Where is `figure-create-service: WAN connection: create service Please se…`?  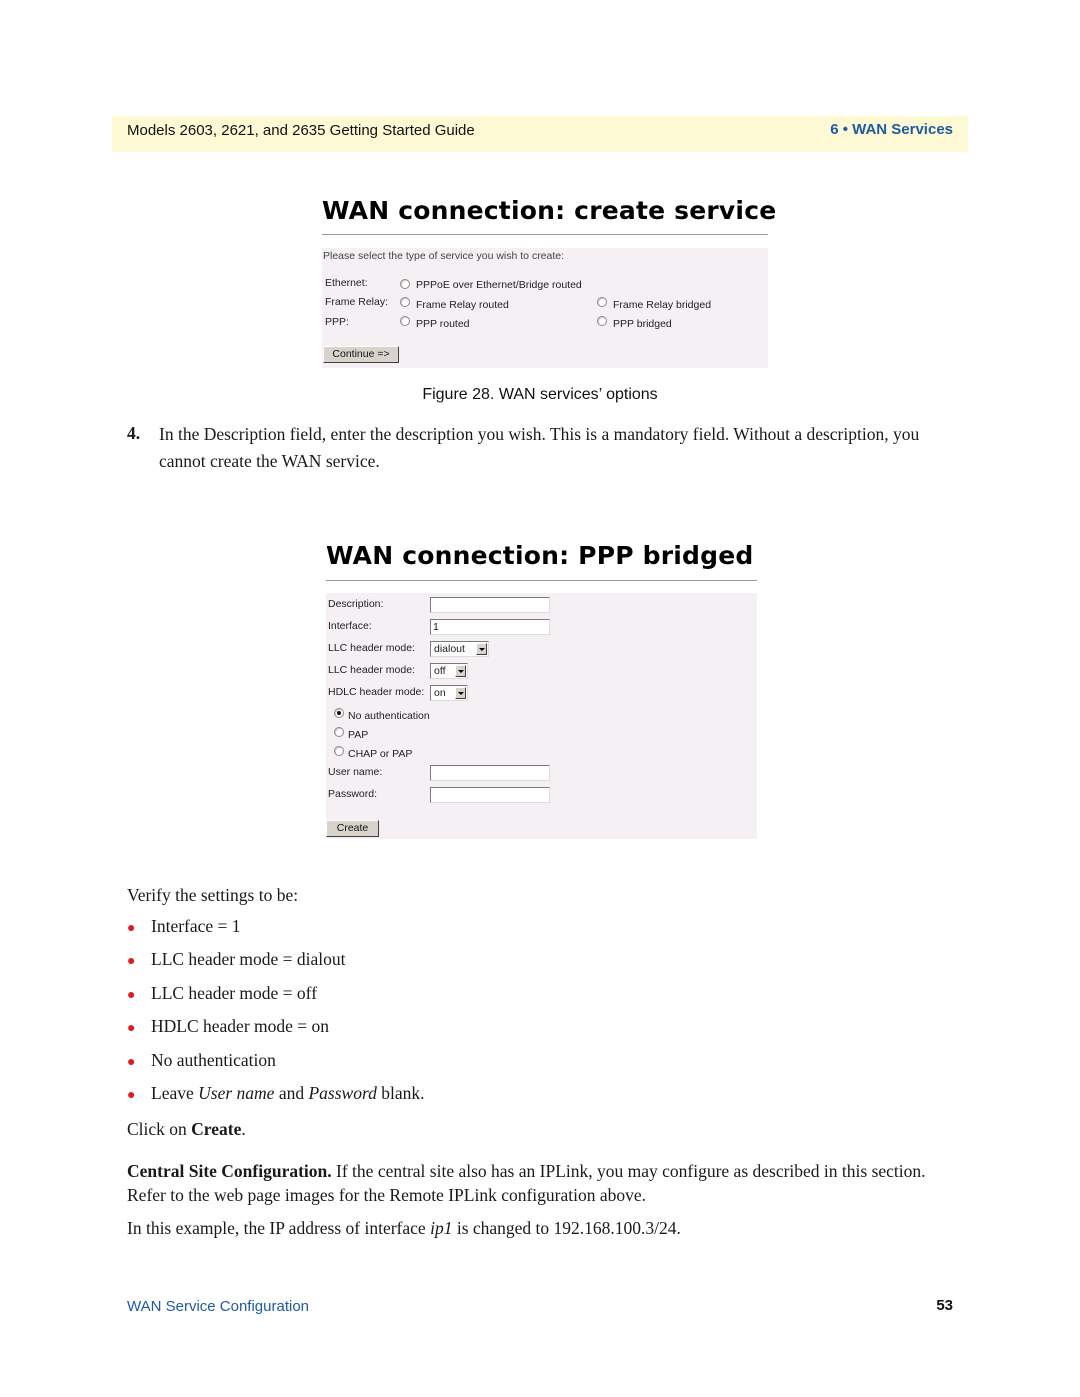
figure-create-service: WAN connection: create service Please se… is located at coordinates (548, 283).